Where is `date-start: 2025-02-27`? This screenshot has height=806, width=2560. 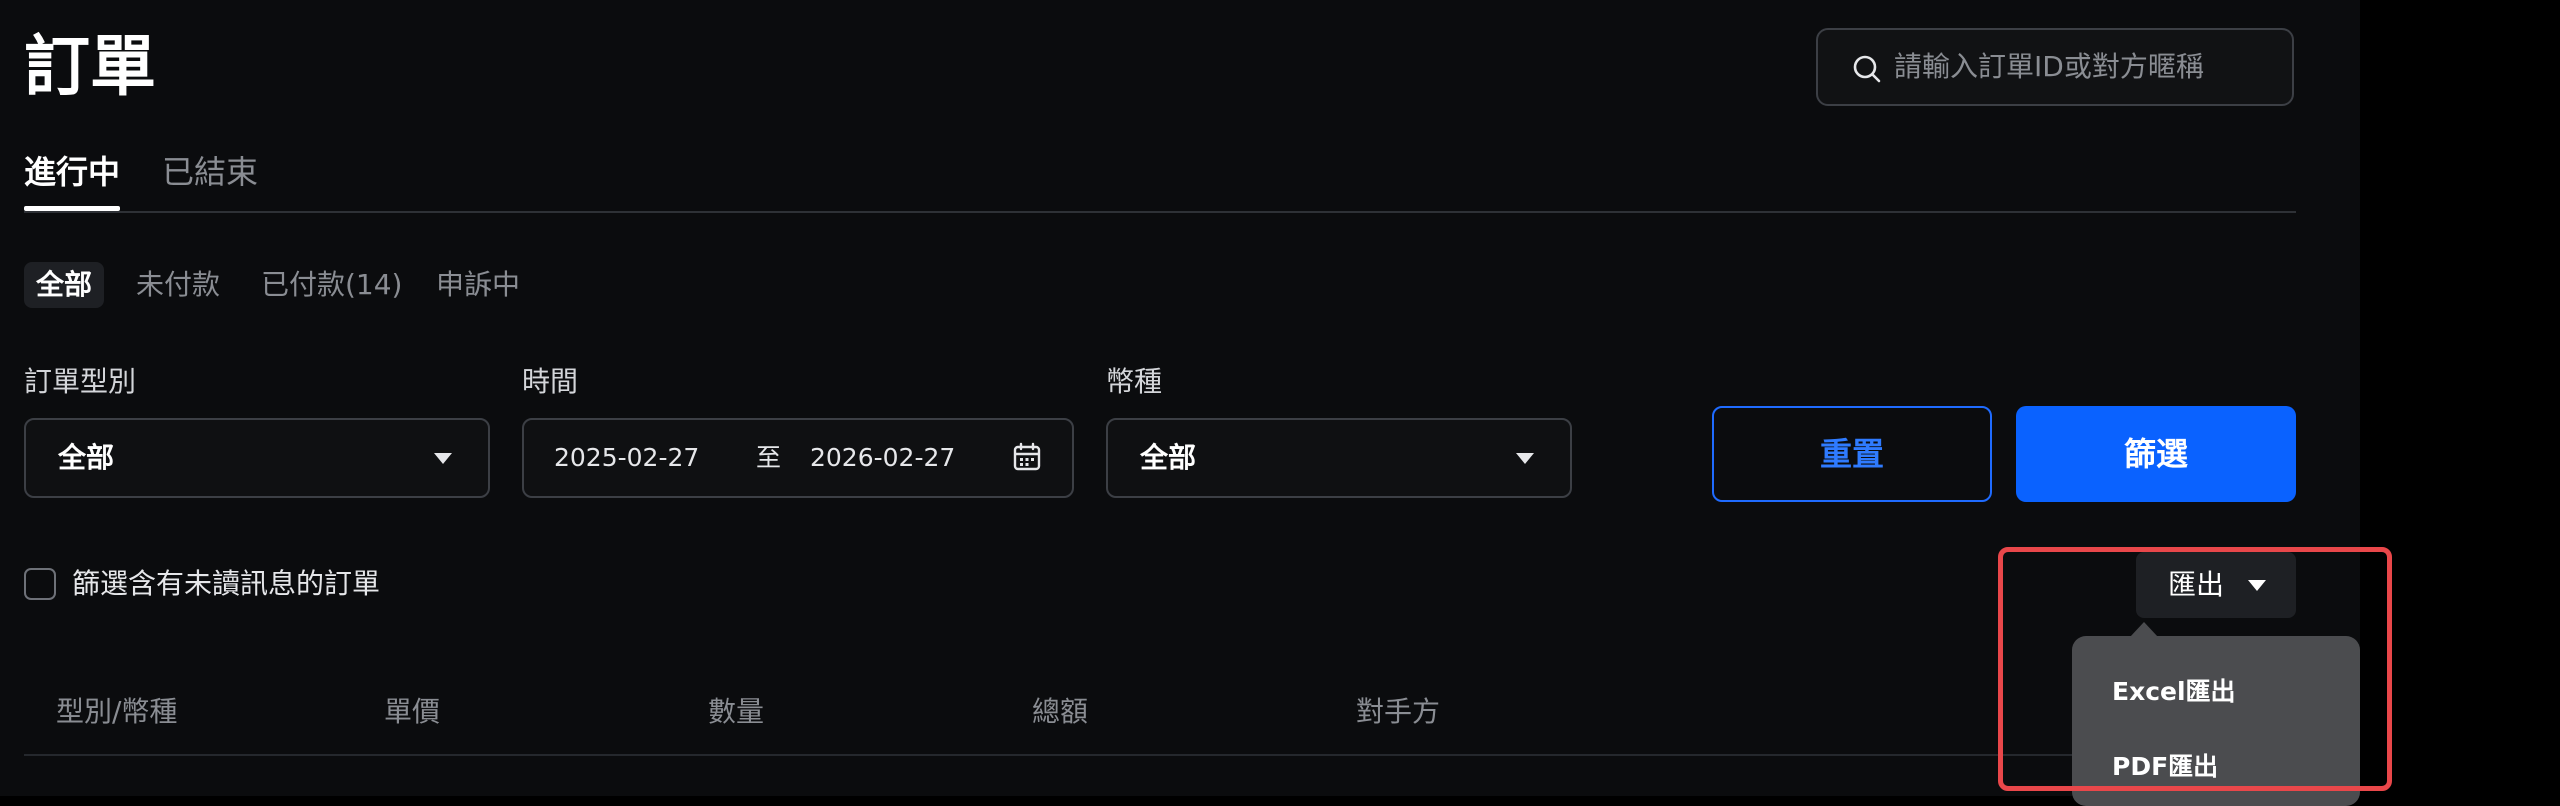
date-start: 2025-02-27 is located at coordinates (626, 458).